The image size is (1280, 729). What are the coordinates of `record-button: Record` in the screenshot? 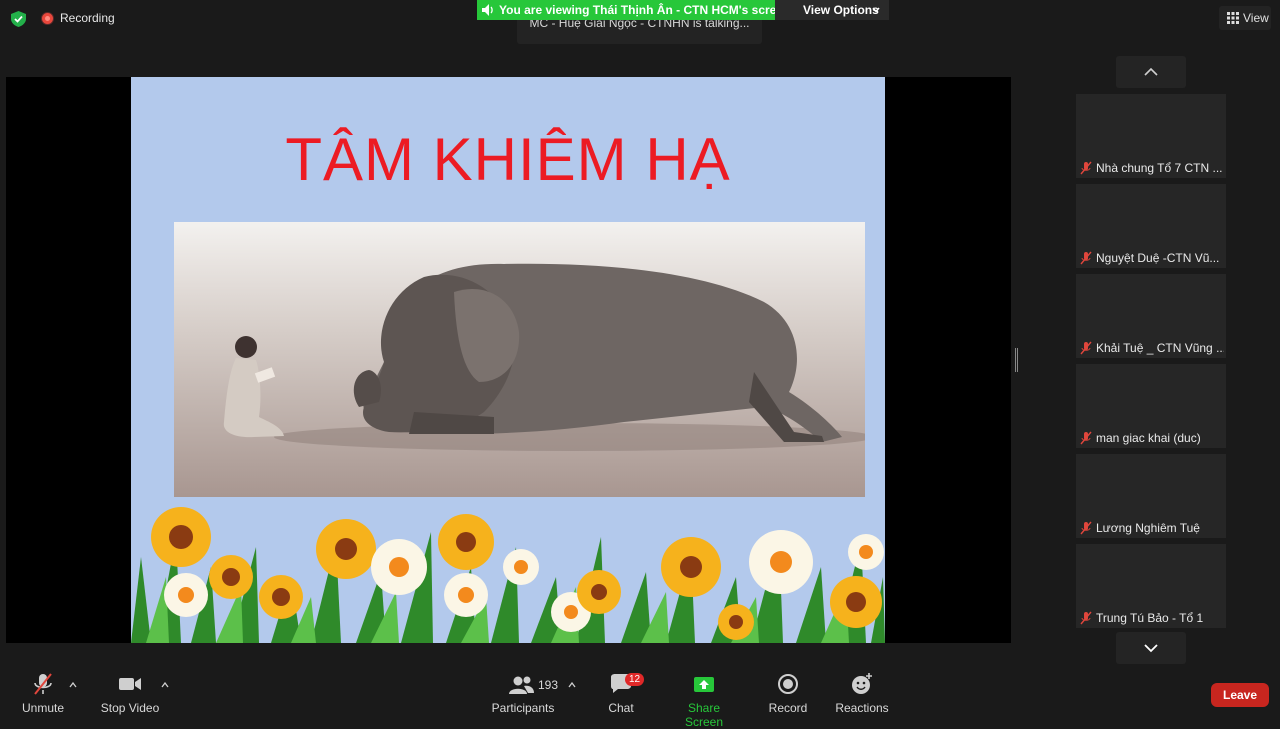 It's located at (788, 695).